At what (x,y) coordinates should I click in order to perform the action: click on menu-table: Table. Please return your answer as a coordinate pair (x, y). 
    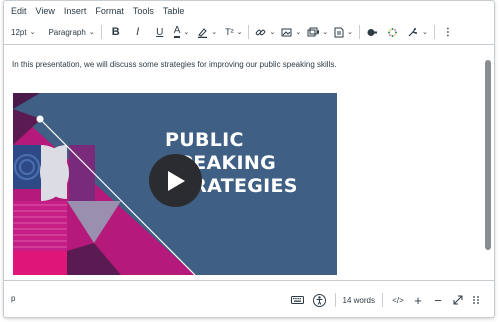
    Looking at the image, I should click on (174, 11).